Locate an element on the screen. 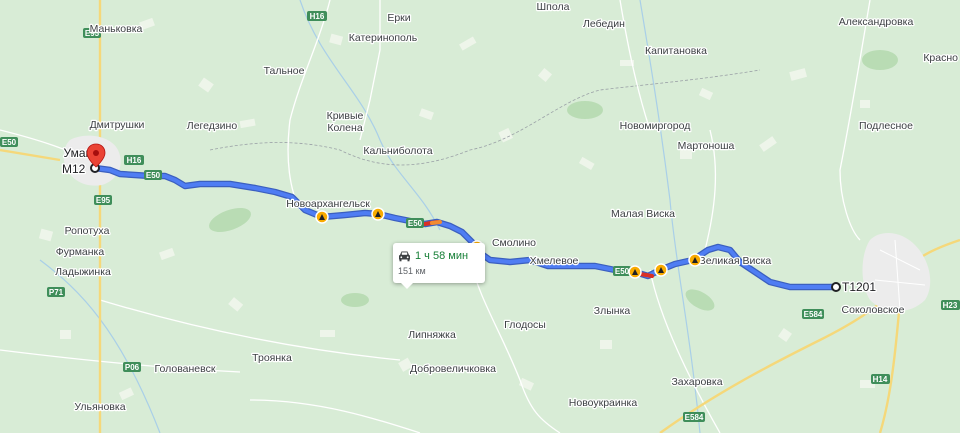  car-icon is located at coordinates (404, 256).